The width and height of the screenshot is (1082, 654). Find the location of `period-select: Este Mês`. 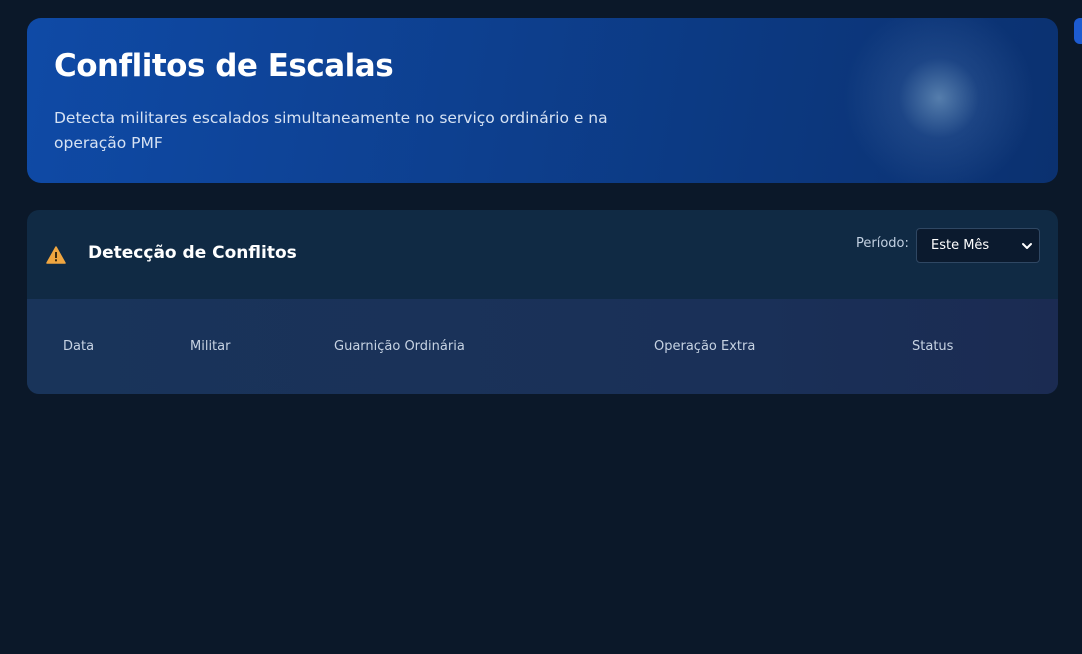

period-select: Este Mês is located at coordinates (978, 245).